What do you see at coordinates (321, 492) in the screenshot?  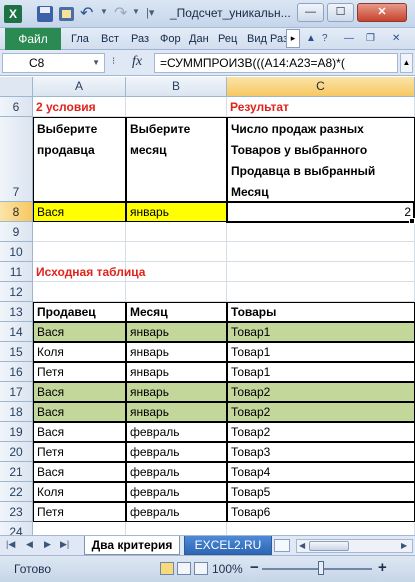 I see `table-cell-product: Товар5` at bounding box center [321, 492].